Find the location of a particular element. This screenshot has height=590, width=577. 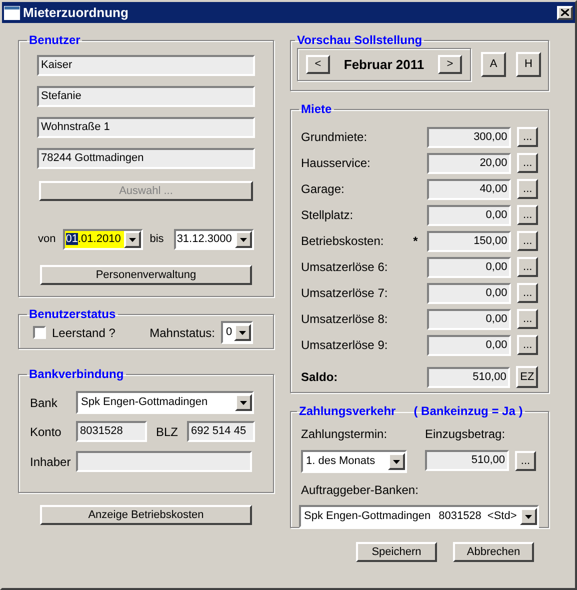

letter-button: A is located at coordinates (493, 64).